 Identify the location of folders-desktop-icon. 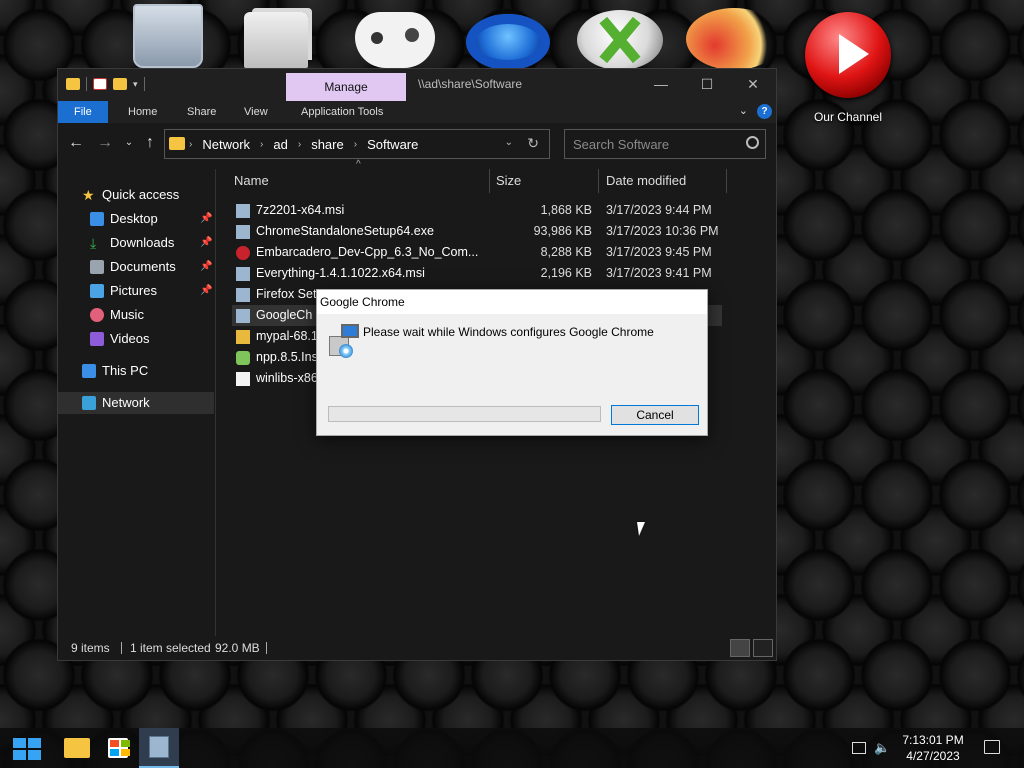
(276, 40).